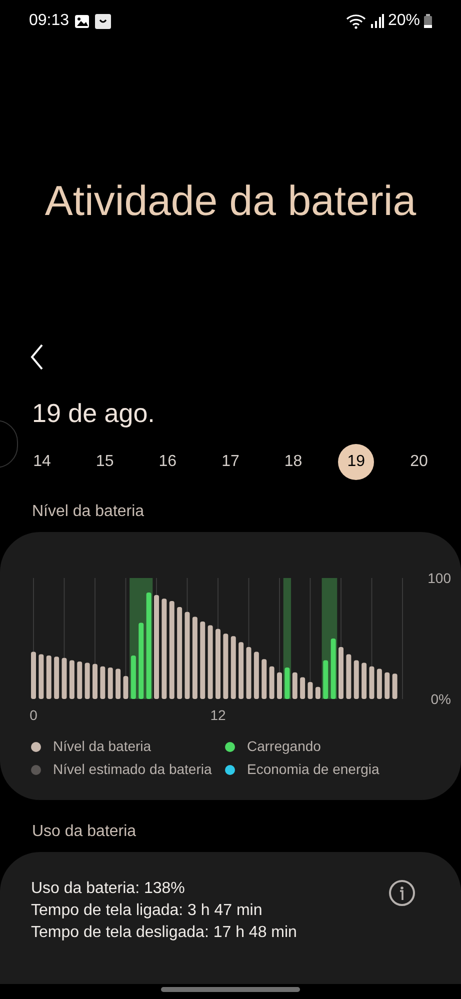 The height and width of the screenshot is (999, 461). What do you see at coordinates (439, 578) in the screenshot?
I see `axis-label: 100` at bounding box center [439, 578].